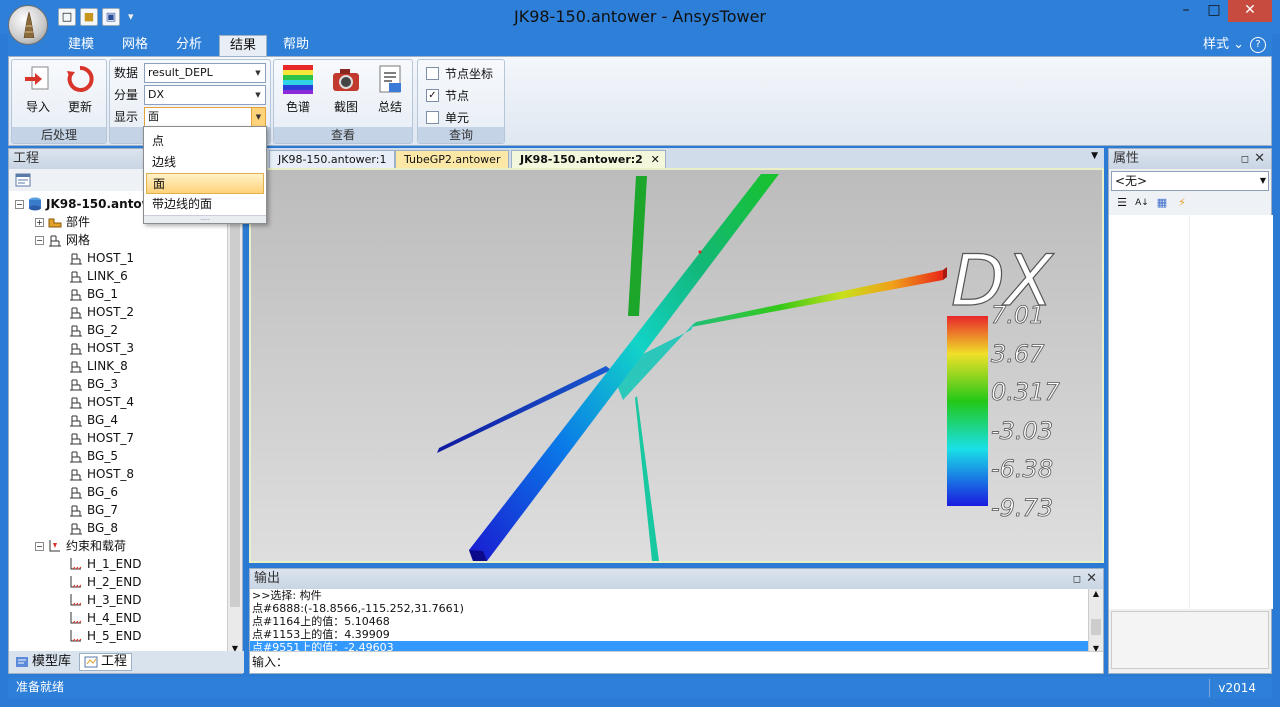 Image resolution: width=1280 pixels, height=707 pixels. Describe the element at coordinates (111, 258) in the screenshot. I see `tree-item-label: HOST_1` at that location.